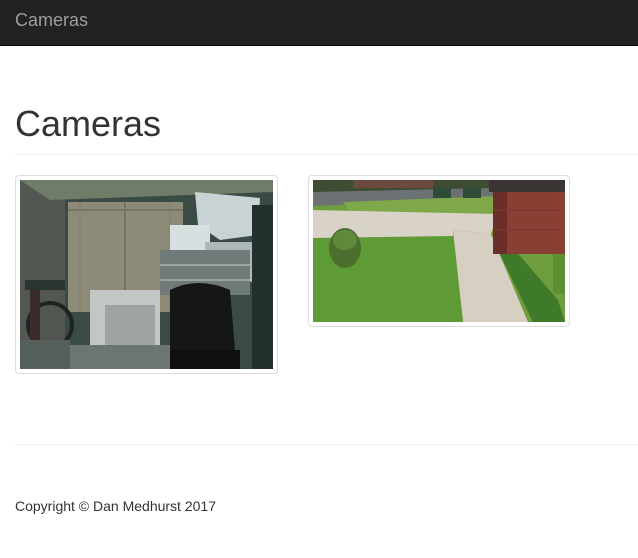 The height and width of the screenshot is (558, 638). I want to click on camera-thumbnail-driveway, so click(439, 251).